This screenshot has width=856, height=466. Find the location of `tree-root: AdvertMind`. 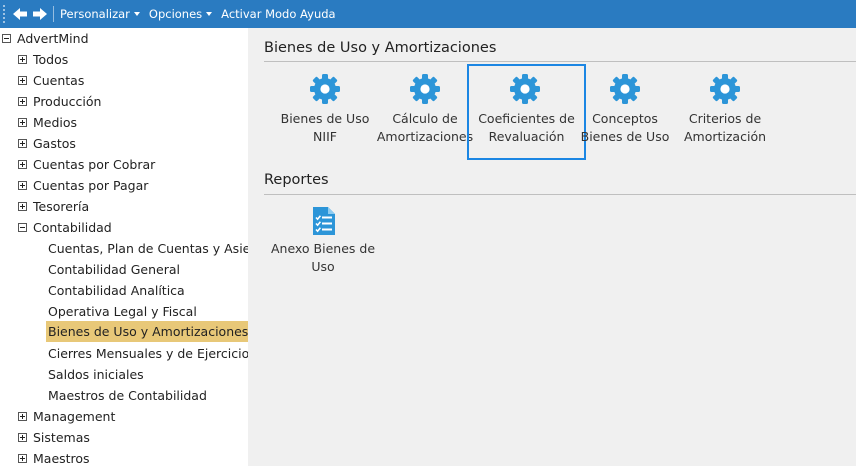

tree-root: AdvertMind is located at coordinates (45, 38).